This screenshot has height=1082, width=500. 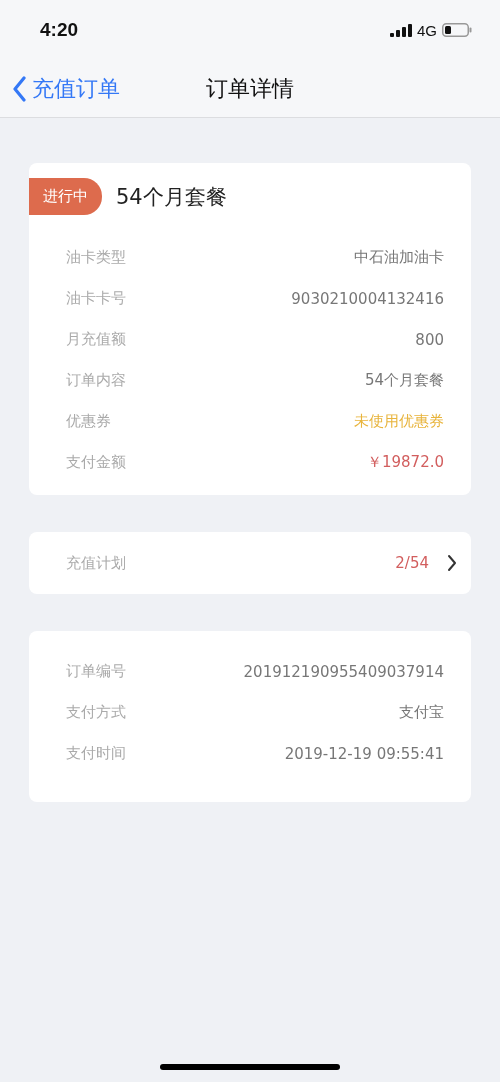 What do you see at coordinates (457, 30) in the screenshot?
I see `battery-icon` at bounding box center [457, 30].